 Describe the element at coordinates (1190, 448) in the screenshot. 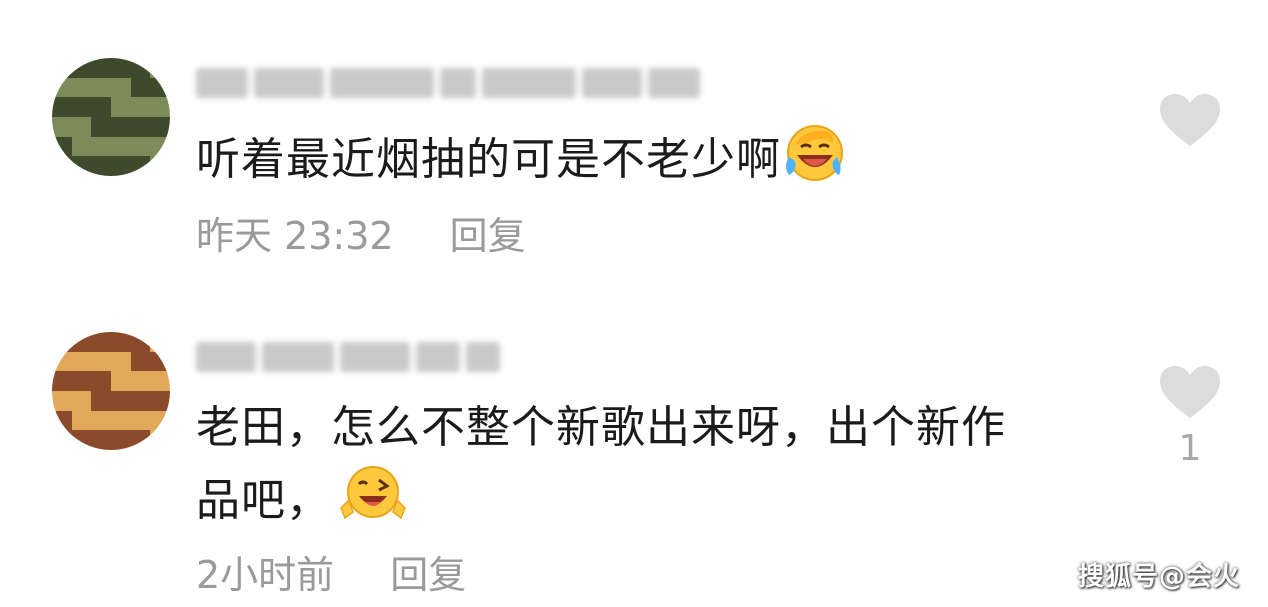

I see `like-count: 1` at that location.